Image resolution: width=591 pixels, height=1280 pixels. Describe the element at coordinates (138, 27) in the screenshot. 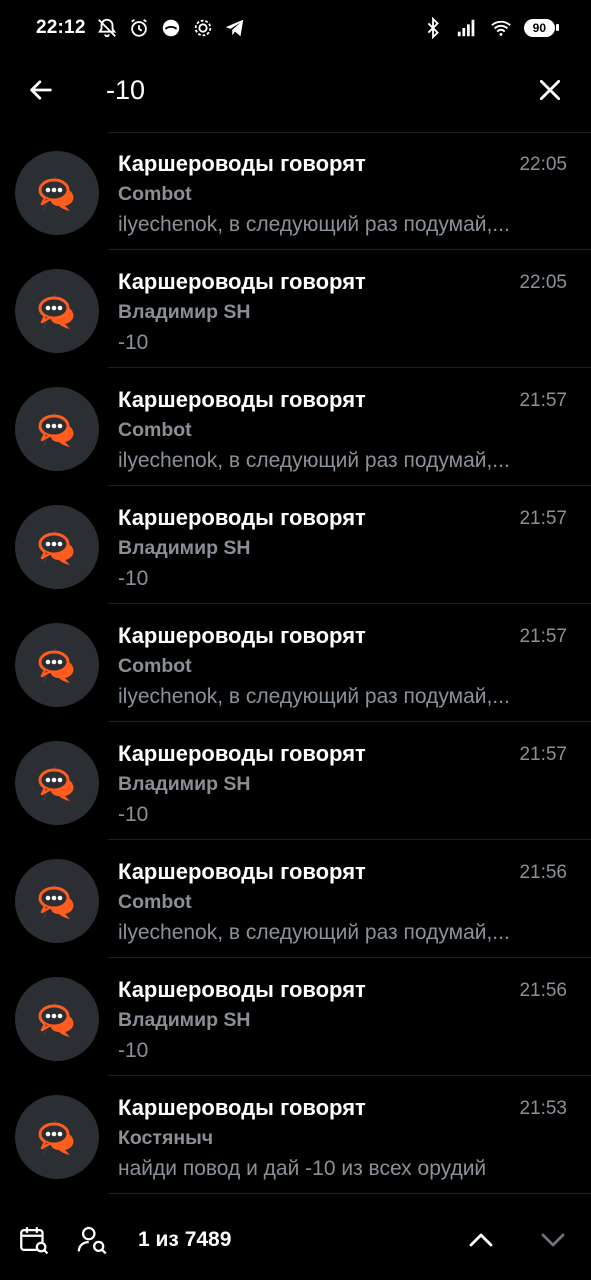

I see `alarm-icon` at that location.